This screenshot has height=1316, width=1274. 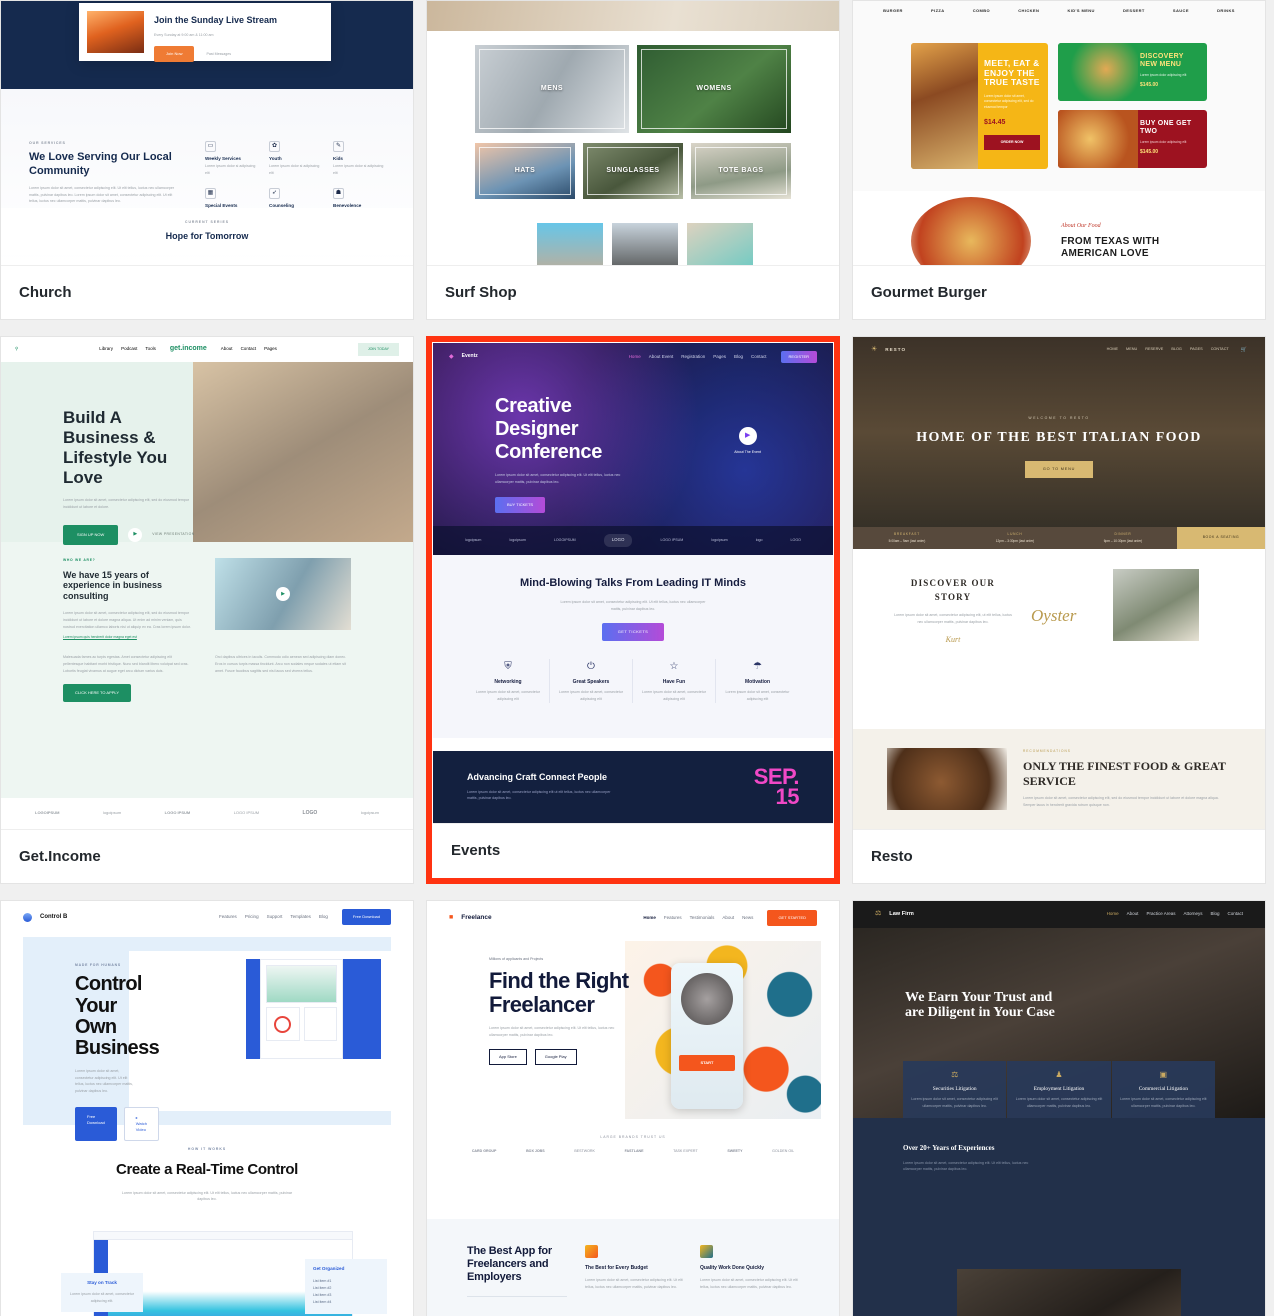 What do you see at coordinates (300, 917) in the screenshot?
I see `controlb-nav-item: Templates` at bounding box center [300, 917].